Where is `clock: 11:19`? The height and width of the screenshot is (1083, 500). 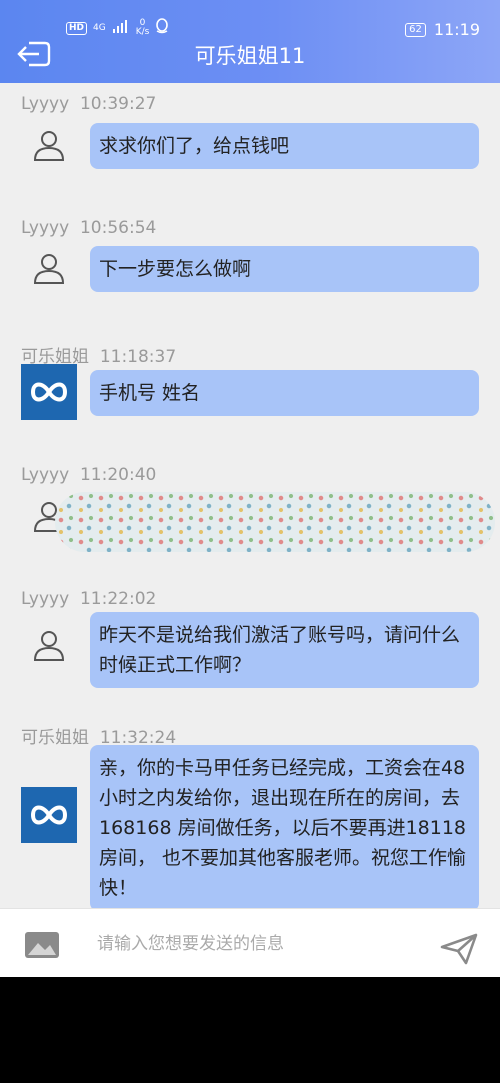 clock: 11:19 is located at coordinates (456, 29).